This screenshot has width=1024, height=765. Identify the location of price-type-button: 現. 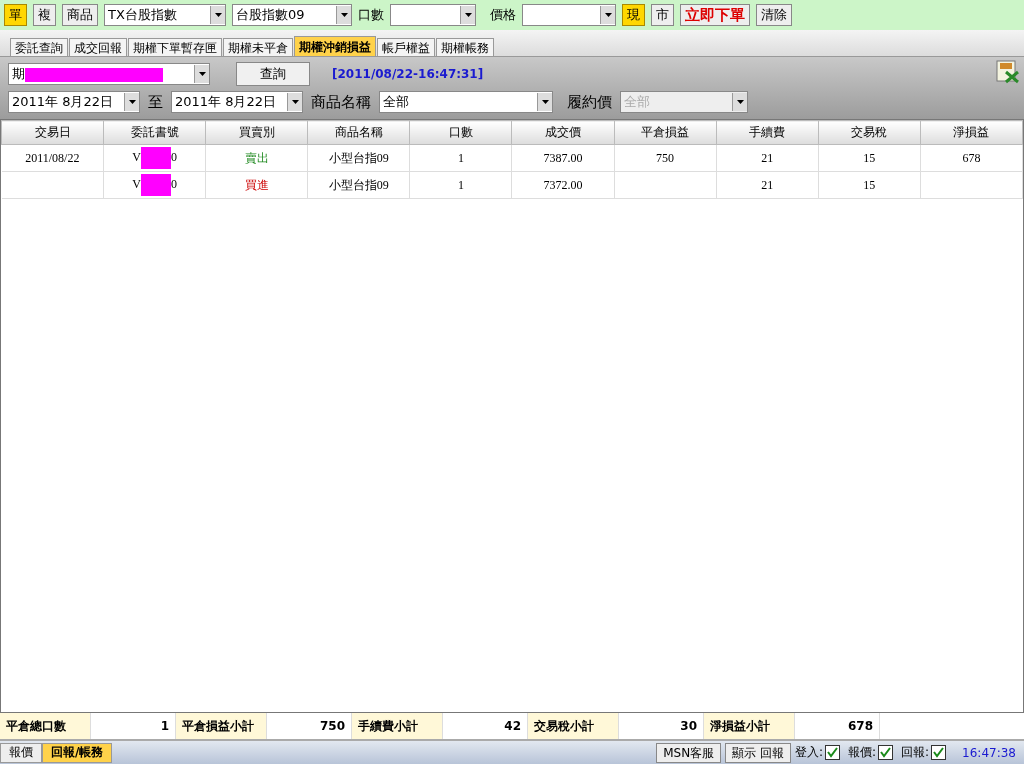
(633, 15).